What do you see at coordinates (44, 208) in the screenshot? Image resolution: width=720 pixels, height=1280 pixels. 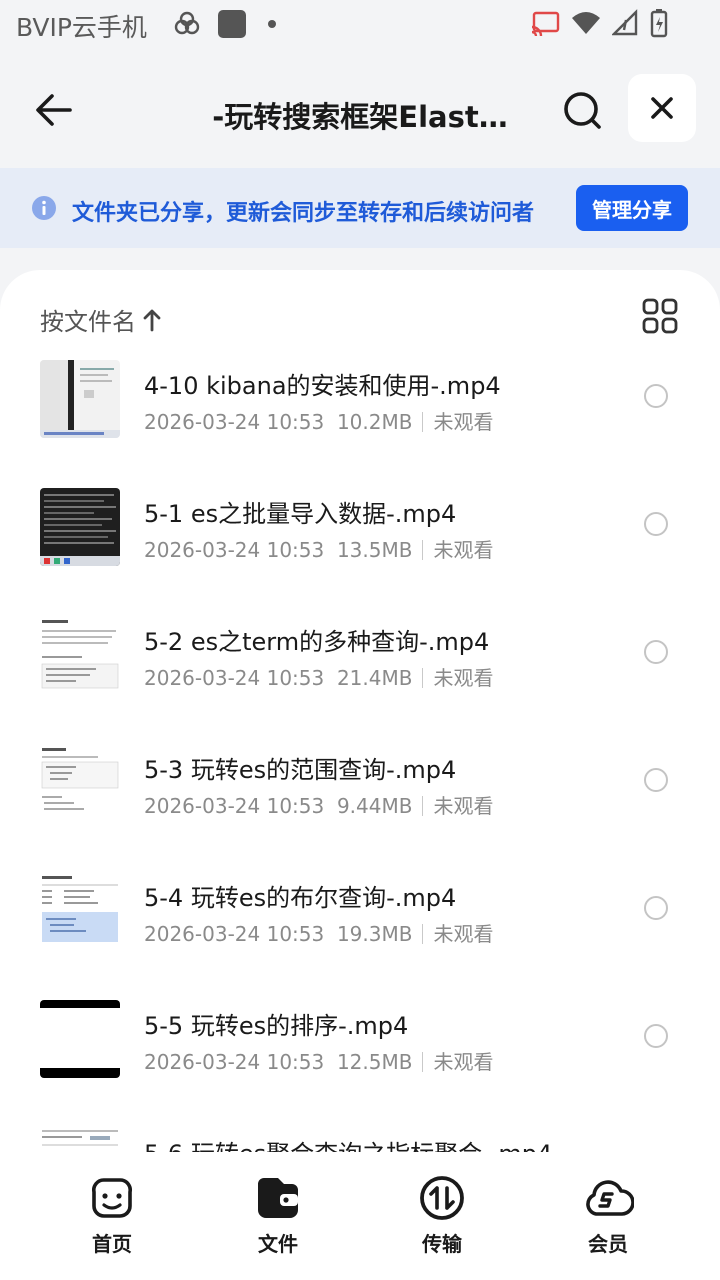 I see `info-icon` at bounding box center [44, 208].